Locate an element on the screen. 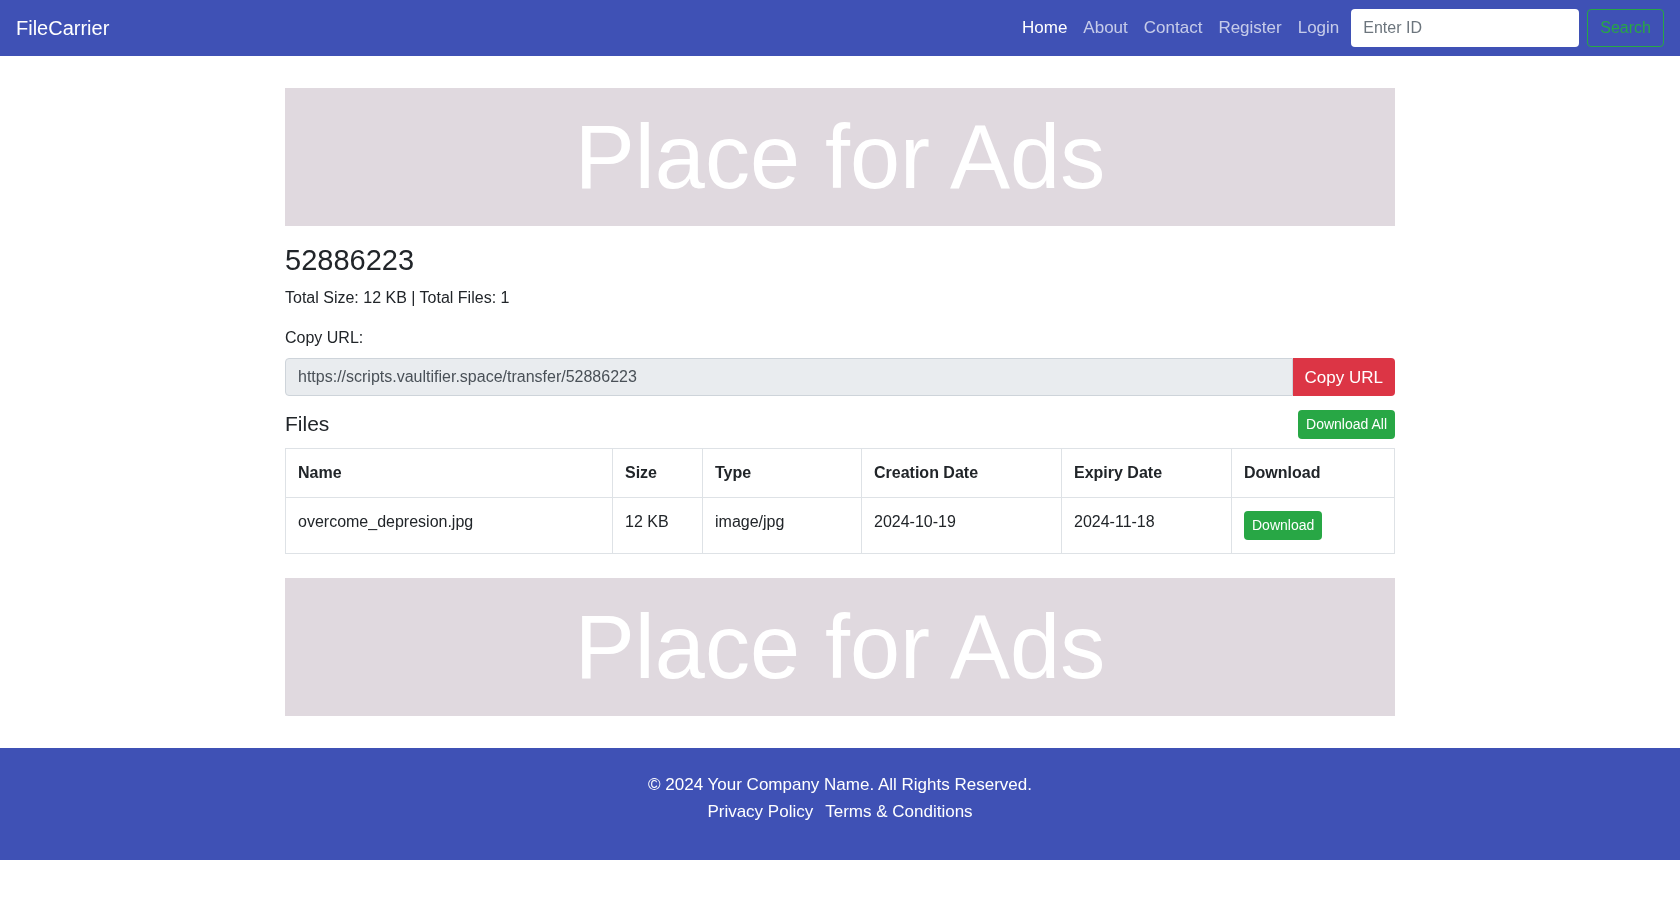 The image size is (1680, 923). footer-link: Terms & Conditions is located at coordinates (899, 812).